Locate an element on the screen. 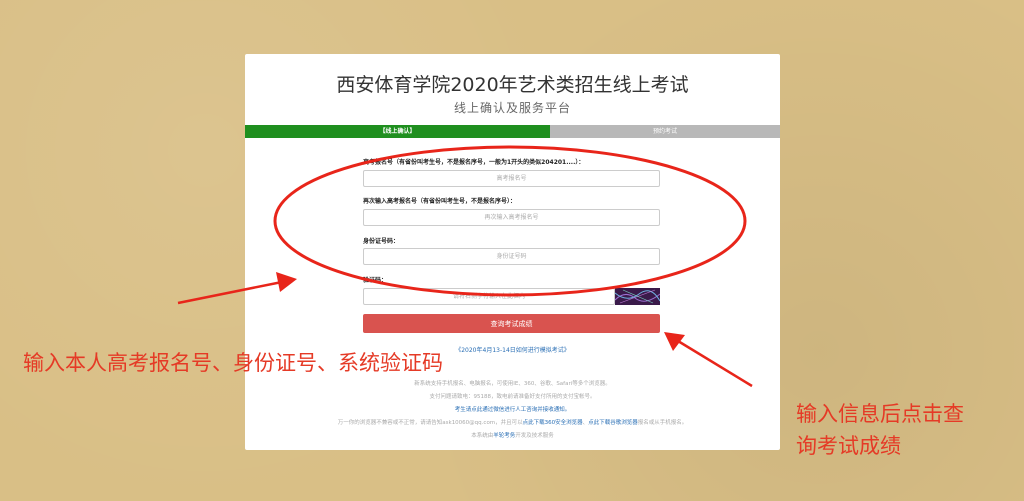  right-arrow-icon is located at coordinates (708, 360).